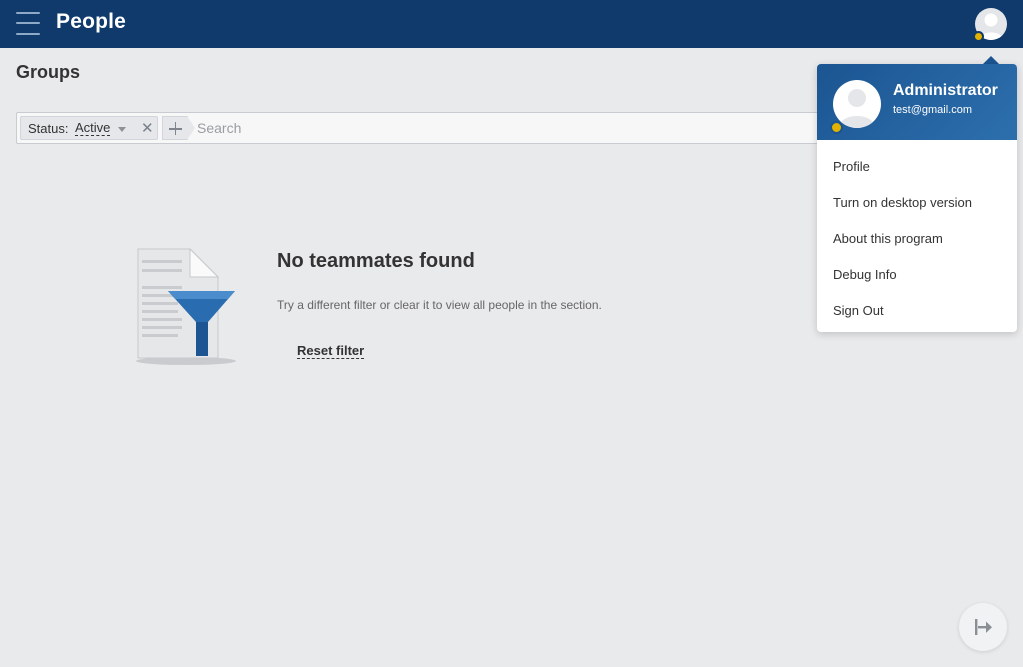 The image size is (1023, 667). What do you see at coordinates (991, 60) in the screenshot?
I see `dropdown-pointer` at bounding box center [991, 60].